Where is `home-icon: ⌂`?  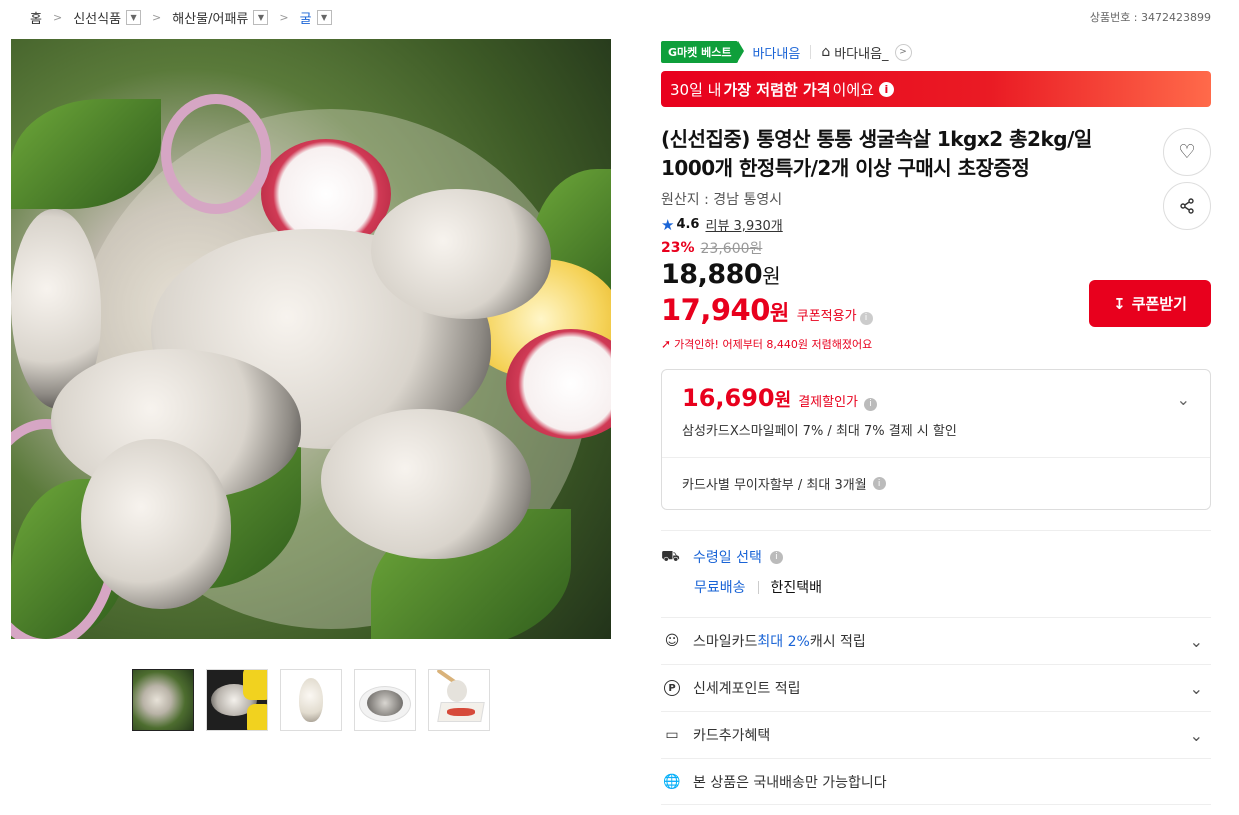
home-icon: ⌂ is located at coordinates (826, 52).